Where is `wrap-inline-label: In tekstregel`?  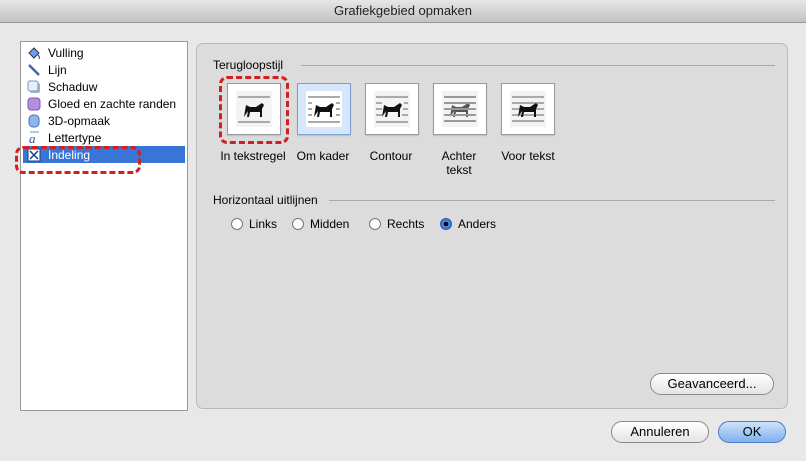
wrap-inline-label: In tekstregel is located at coordinates (253, 156).